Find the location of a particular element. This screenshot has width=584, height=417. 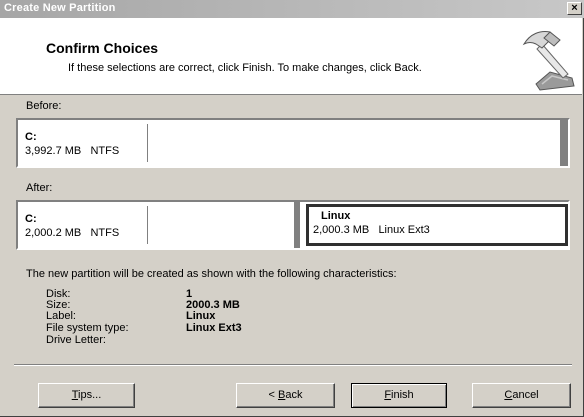

cancel-button: Cancel is located at coordinates (521, 395).